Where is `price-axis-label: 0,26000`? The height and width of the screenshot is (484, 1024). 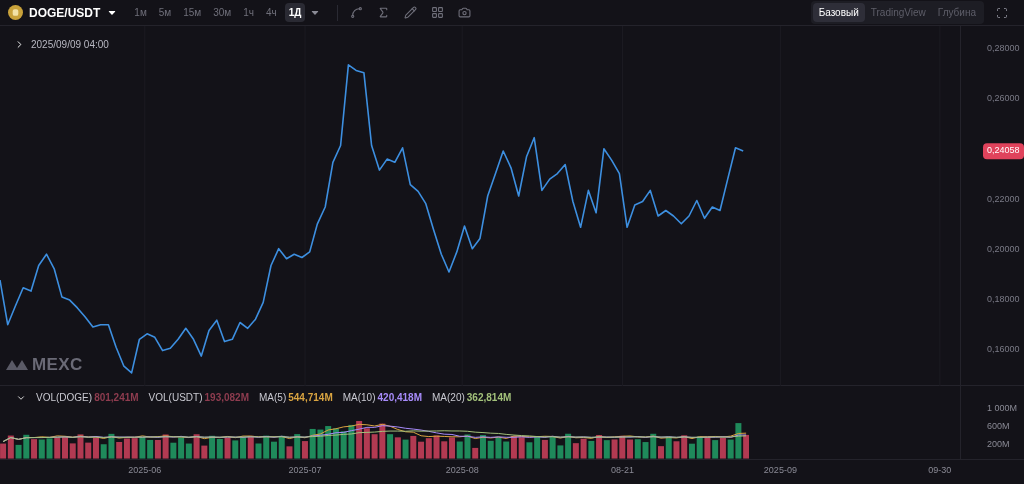 price-axis-label: 0,26000 is located at coordinates (1003, 99).